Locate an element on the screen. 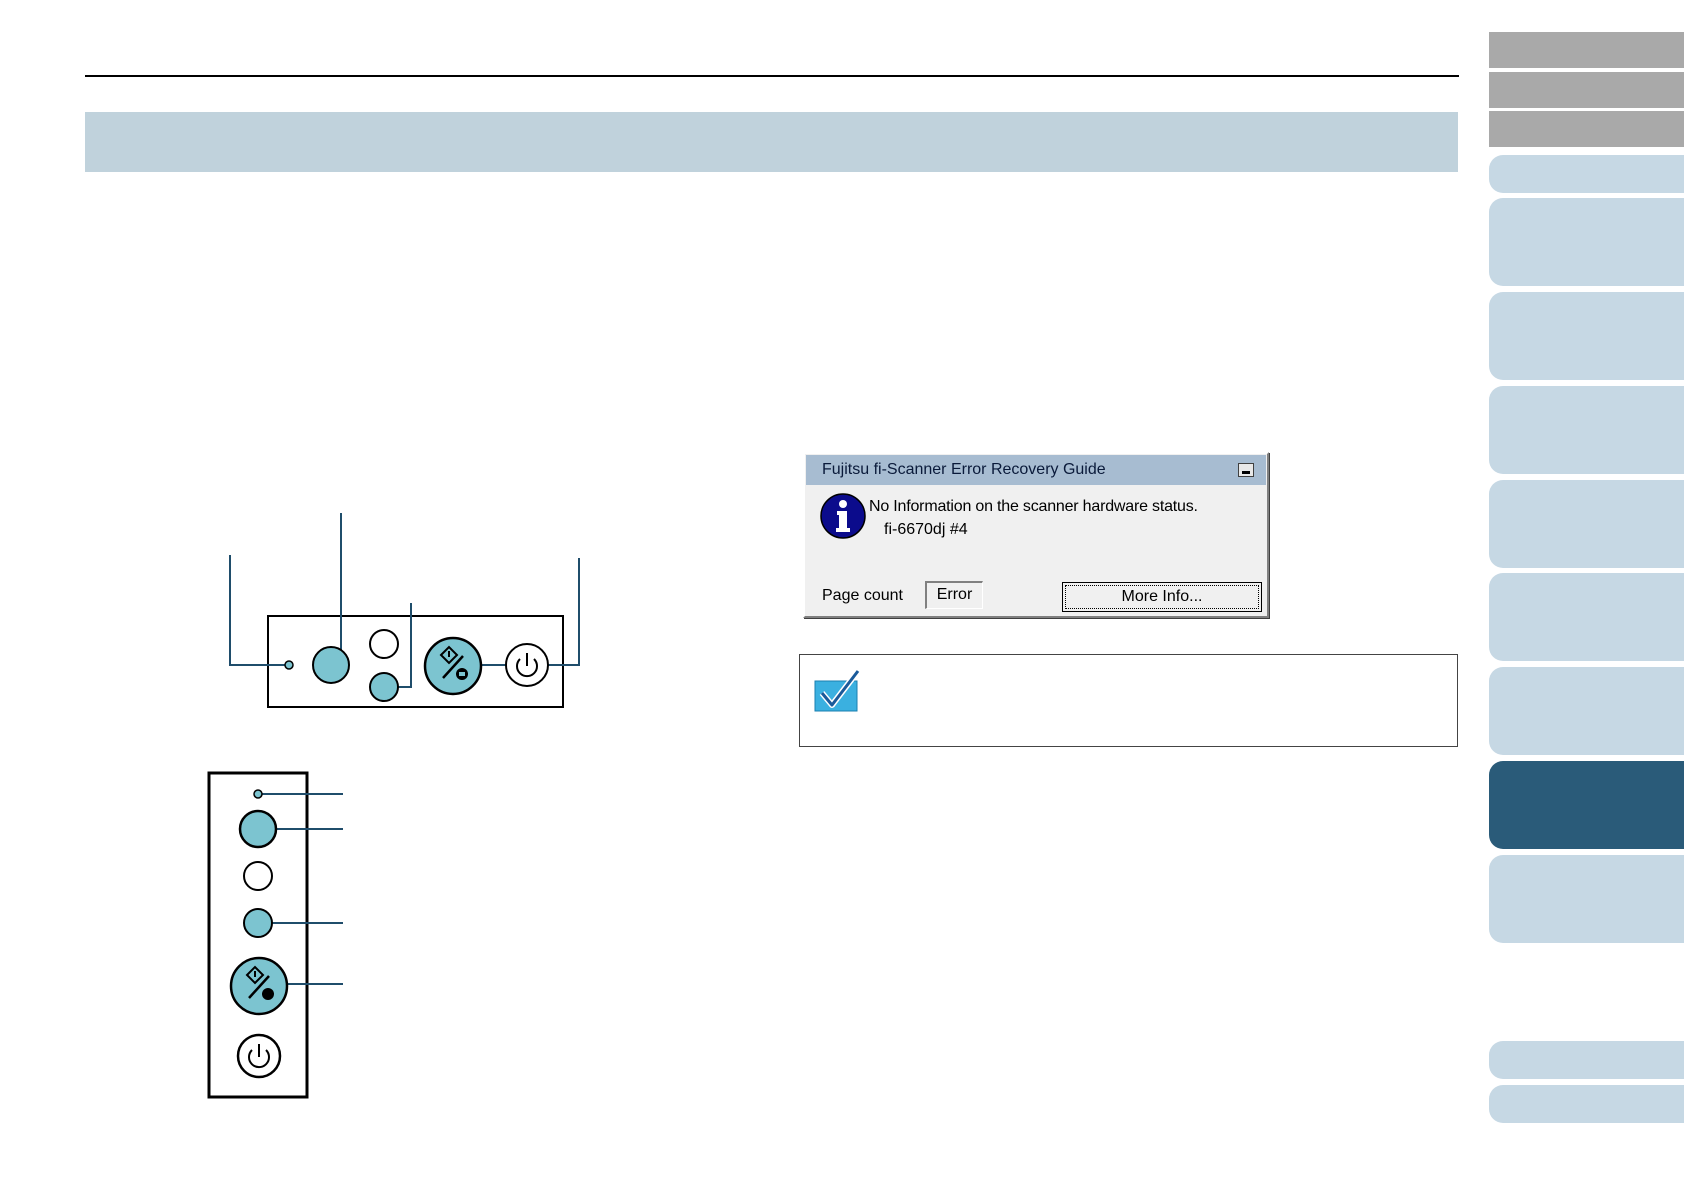  info-icon is located at coordinates (843, 516).